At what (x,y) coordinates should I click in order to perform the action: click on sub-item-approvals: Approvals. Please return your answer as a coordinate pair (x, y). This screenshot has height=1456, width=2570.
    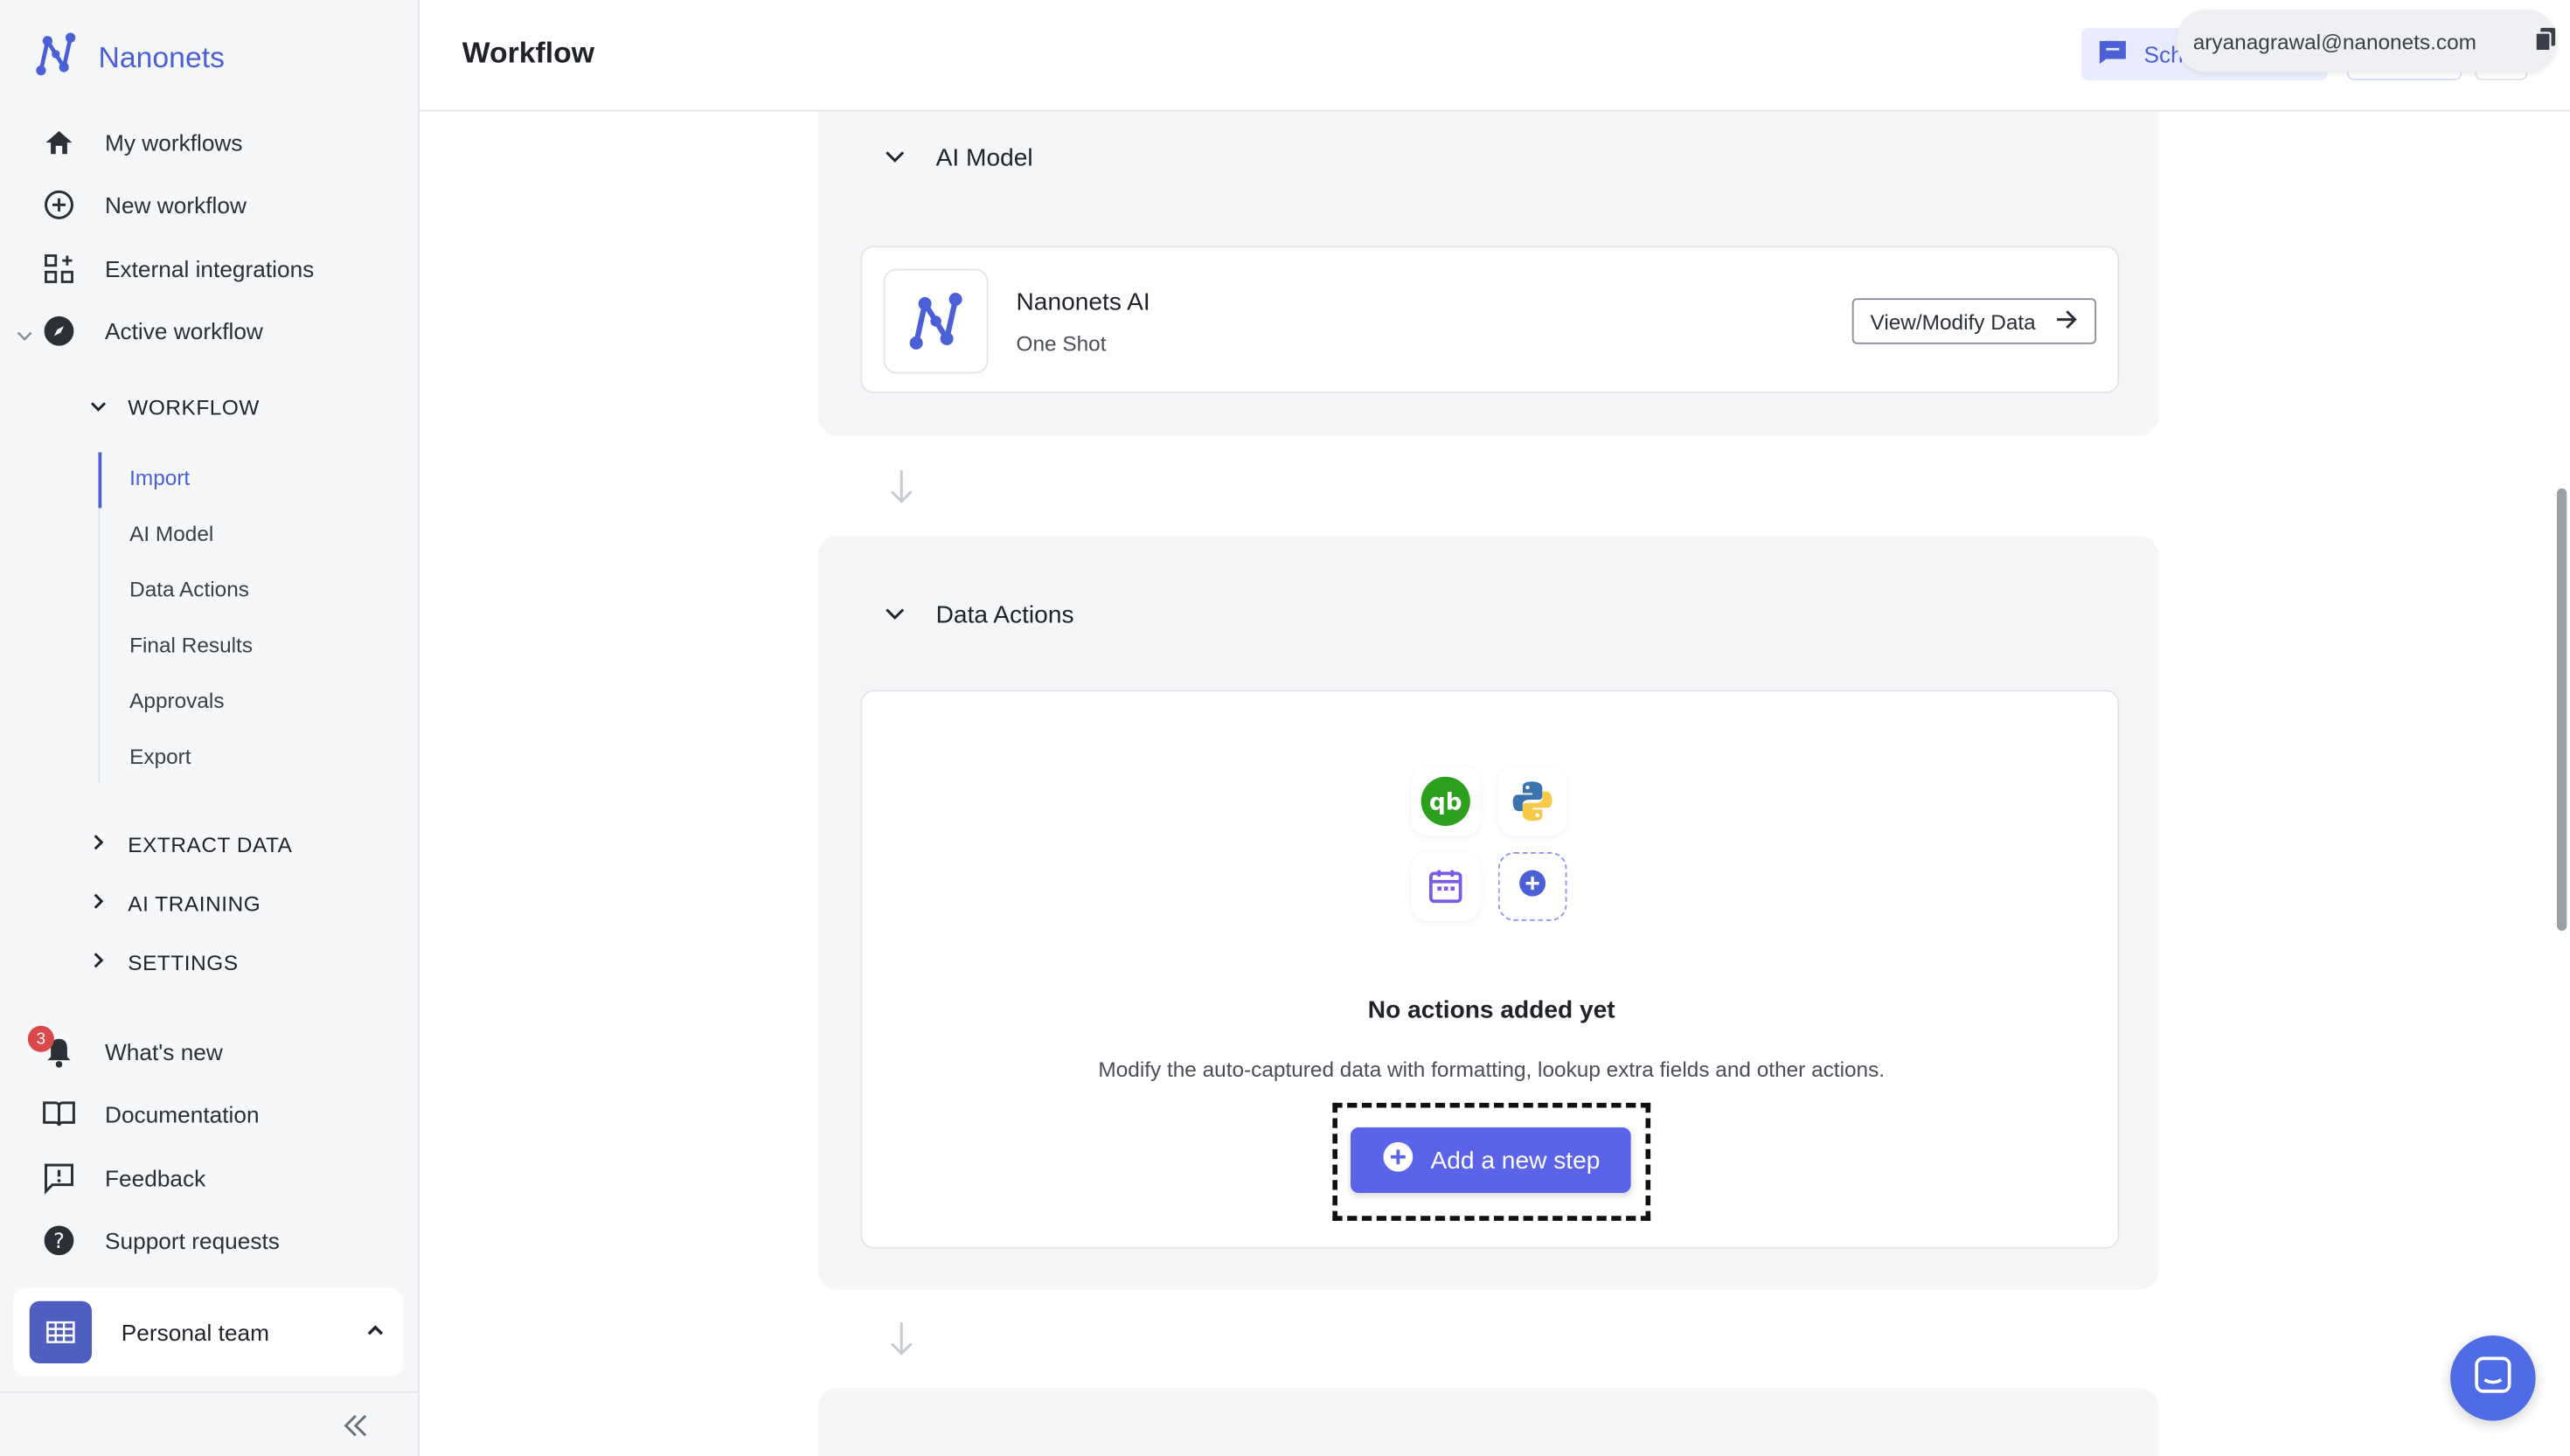
    Looking at the image, I should click on (176, 701).